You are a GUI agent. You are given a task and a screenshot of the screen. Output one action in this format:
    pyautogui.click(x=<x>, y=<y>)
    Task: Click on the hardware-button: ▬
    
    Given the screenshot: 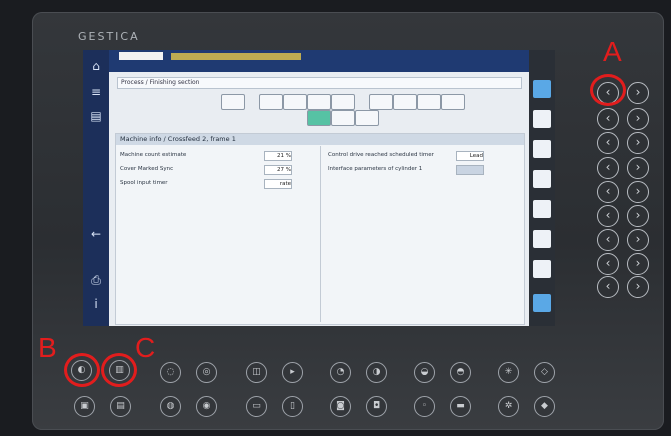 What is the action you would take?
    pyautogui.click(x=460, y=406)
    